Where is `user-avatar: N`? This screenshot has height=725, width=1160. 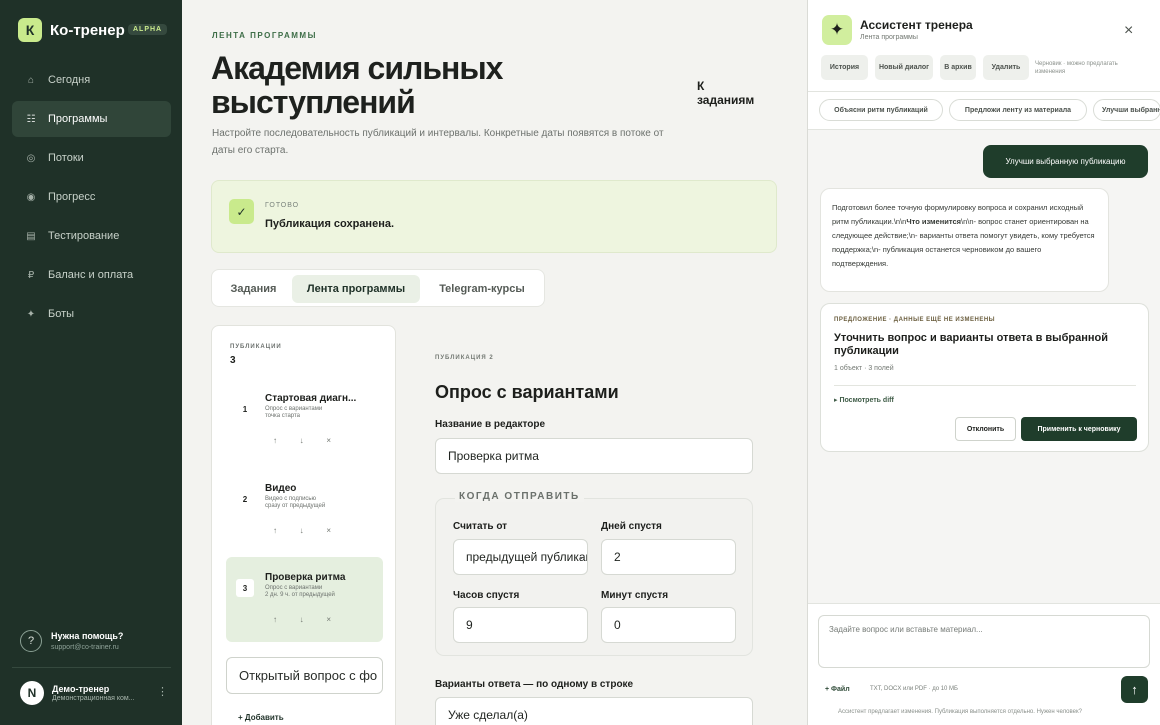
user-avatar: N is located at coordinates (32, 693).